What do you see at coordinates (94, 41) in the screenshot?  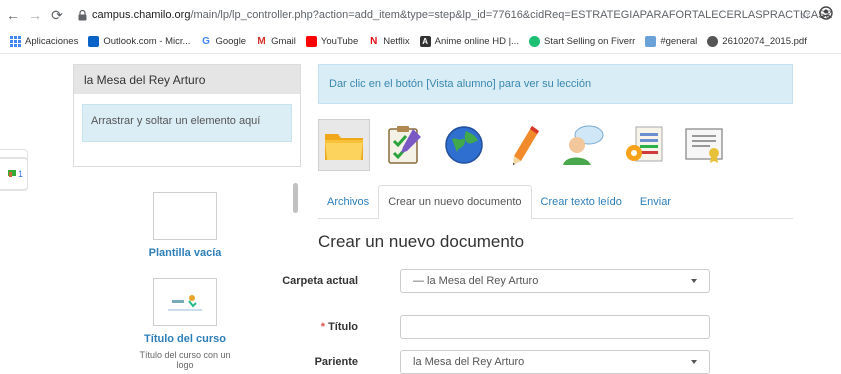 I see `outlook-icon` at bounding box center [94, 41].